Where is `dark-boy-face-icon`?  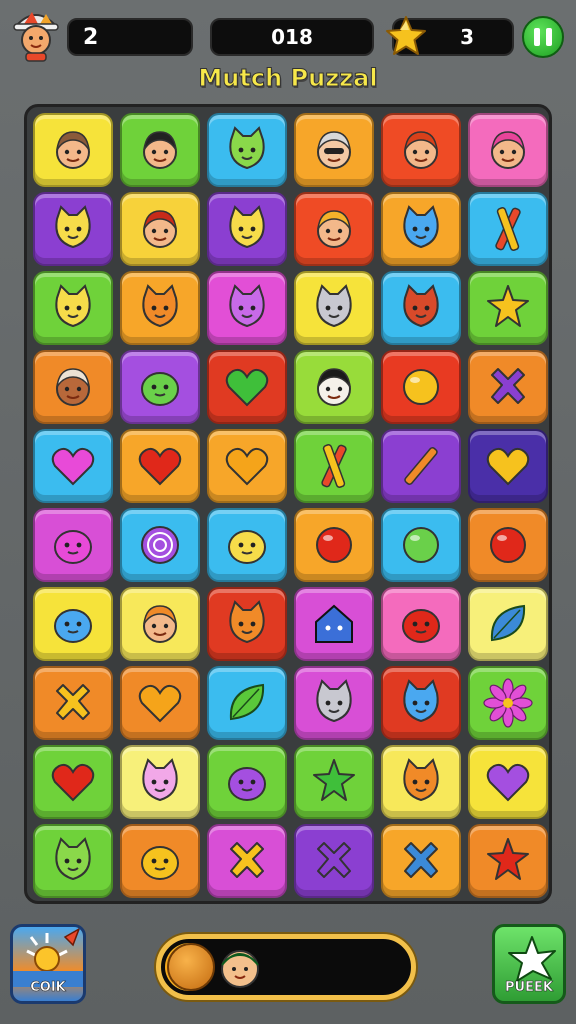
dark-boy-face-icon is located at coordinates (73, 387).